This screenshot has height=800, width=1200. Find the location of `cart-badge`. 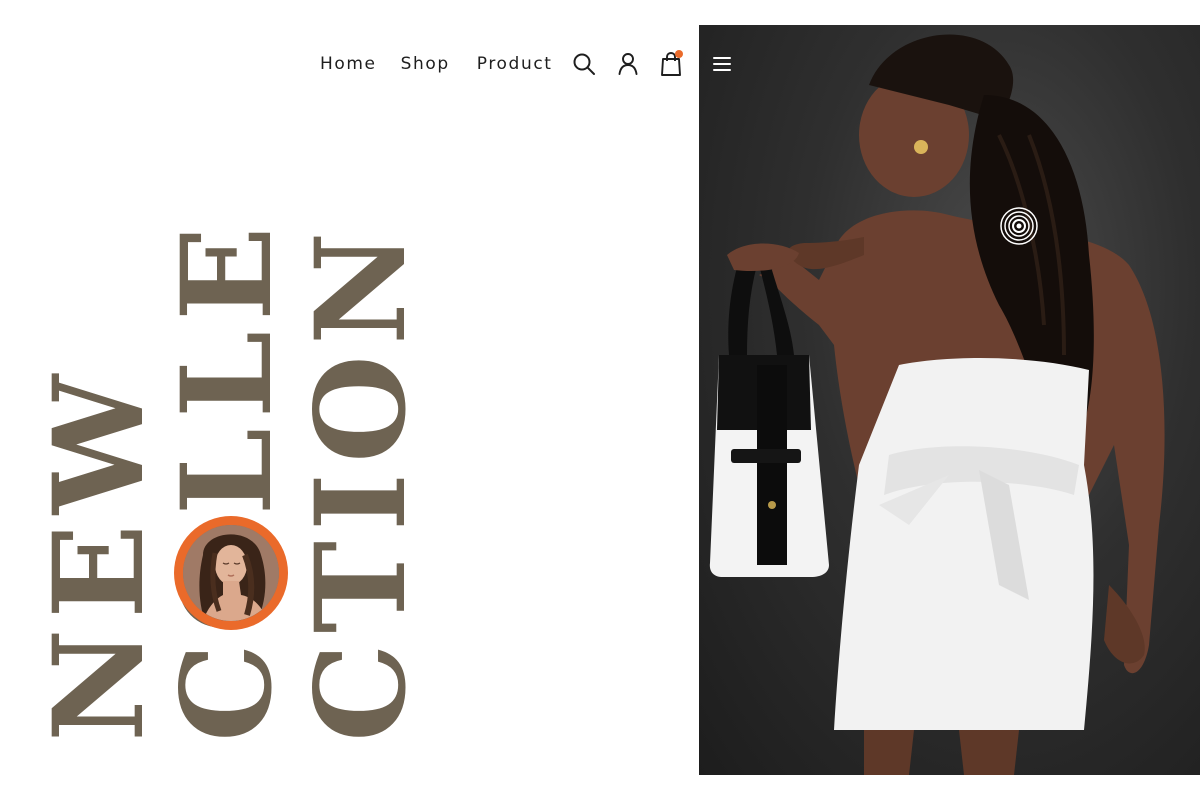

cart-badge is located at coordinates (679, 54).